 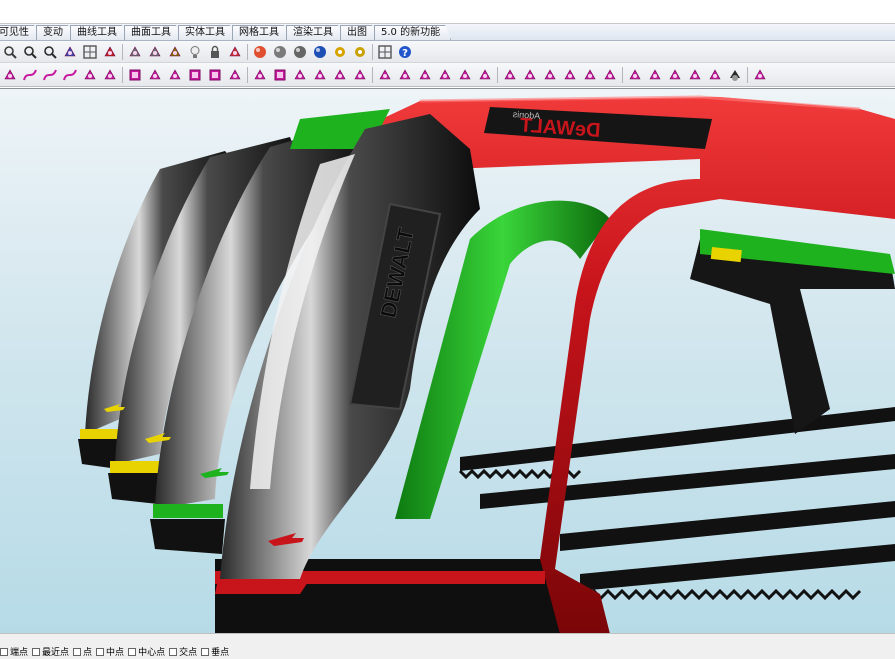 I want to click on point-button, so click(x=9, y=75).